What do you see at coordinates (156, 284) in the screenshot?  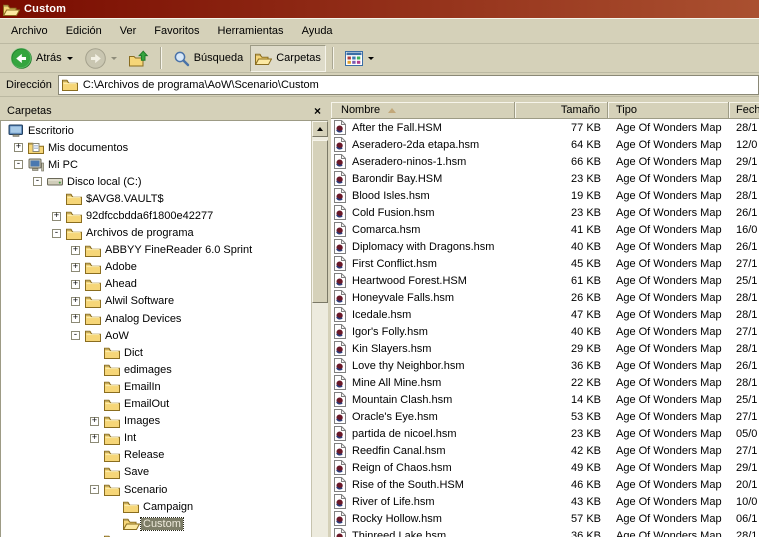 I see `tree-item-ahead: + Ahead` at bounding box center [156, 284].